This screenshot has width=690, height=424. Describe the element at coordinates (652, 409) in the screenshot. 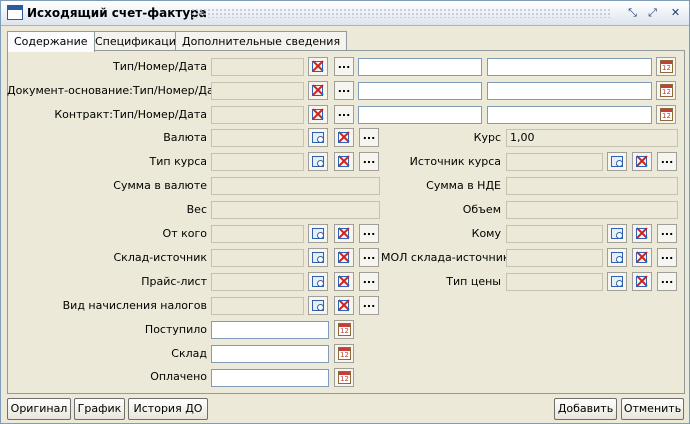

I see `cancel-button: Отменить` at that location.